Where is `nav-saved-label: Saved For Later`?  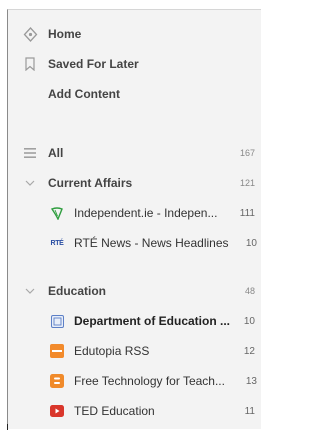
nav-saved-label: Saved For Later is located at coordinates (93, 64).